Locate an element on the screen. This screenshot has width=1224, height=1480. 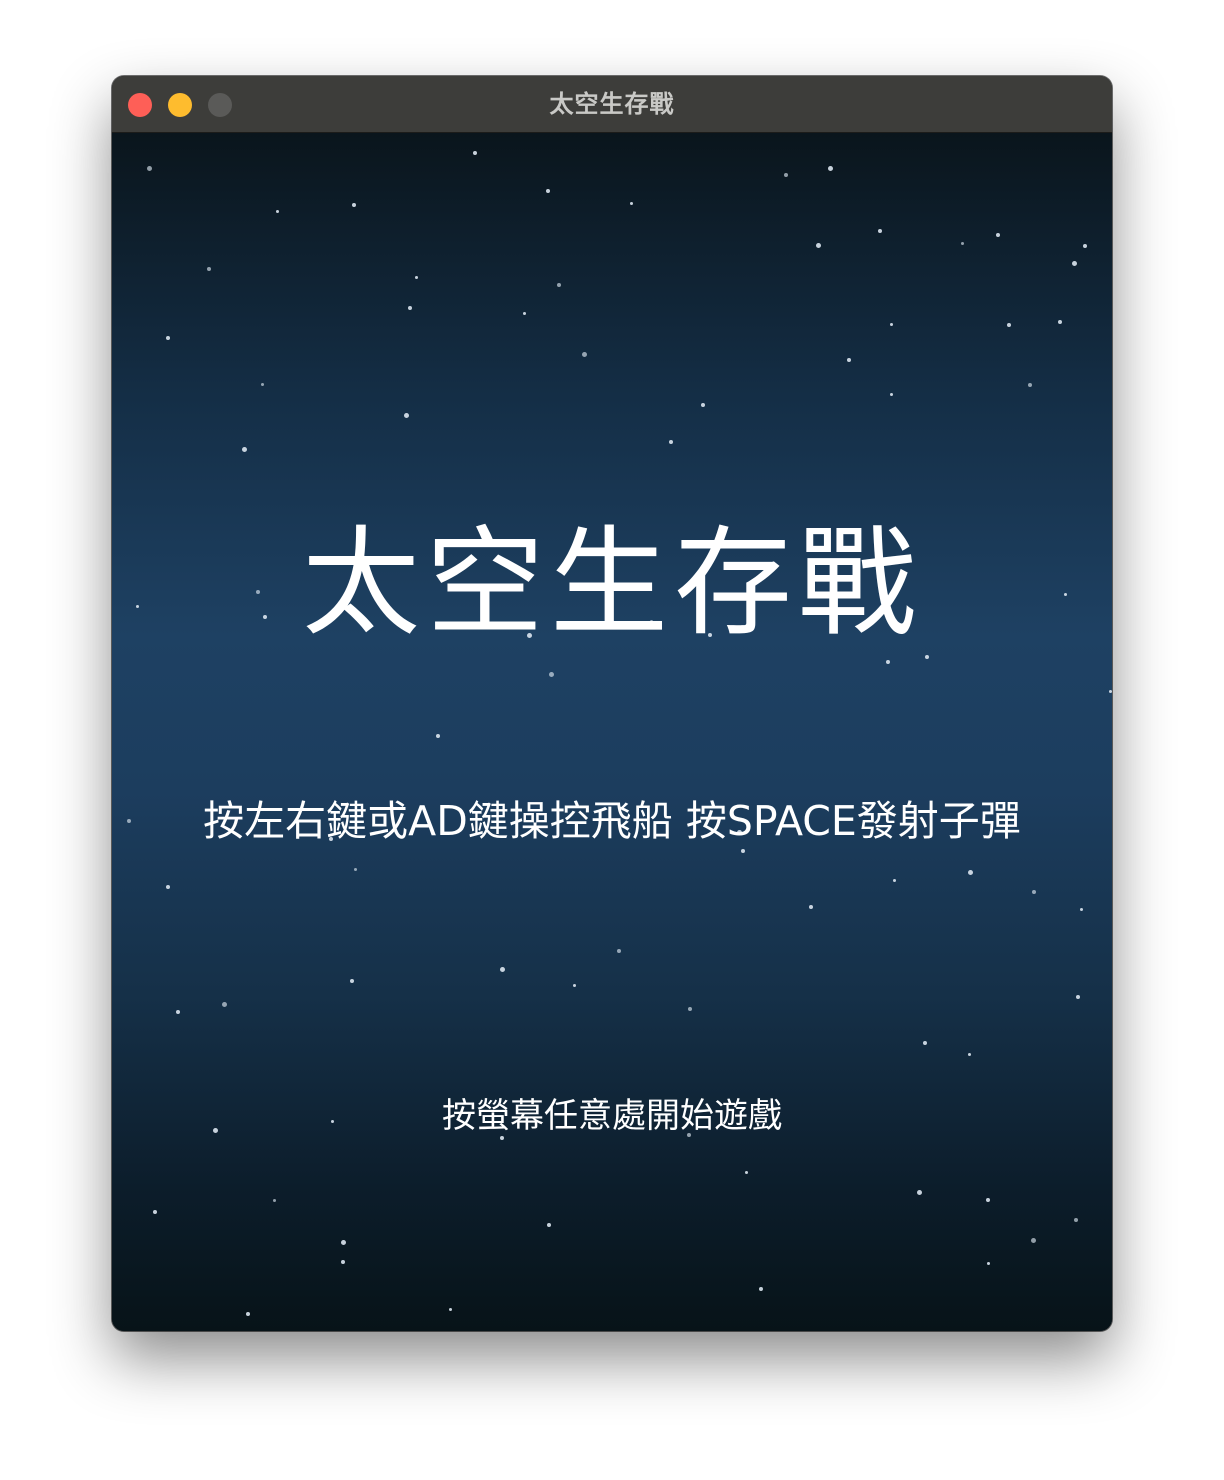
start-prompt: 按螢幕任意處開始遊戲 is located at coordinates (612, 1116).